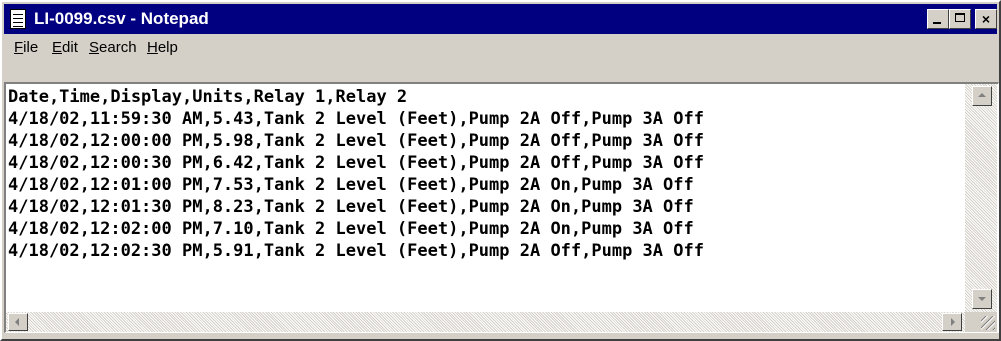 This screenshot has width=1001, height=341. I want to click on horizontal-scrollbar, so click(485, 322).